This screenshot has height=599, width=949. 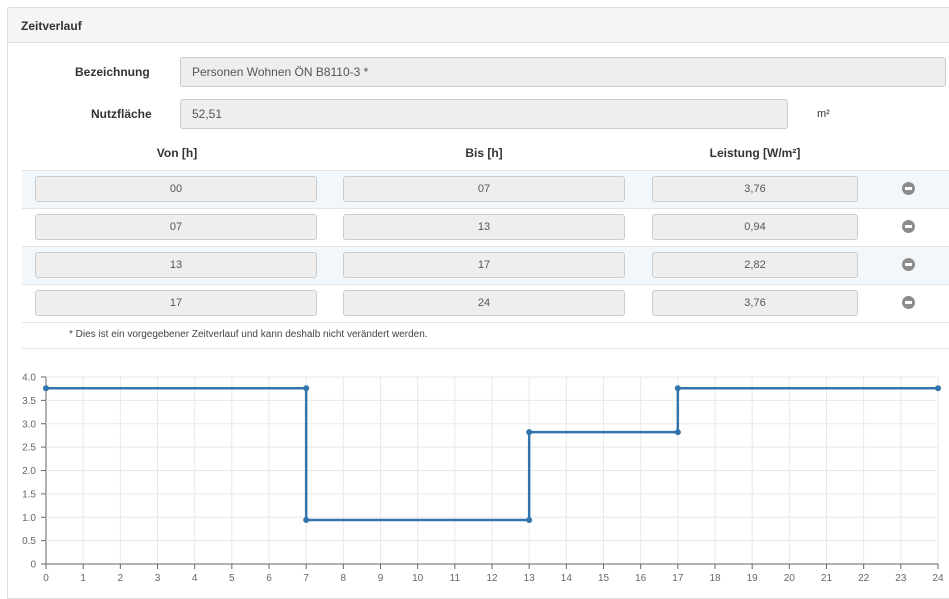 I want to click on panel-title: Zeitverlauf, so click(x=51, y=26).